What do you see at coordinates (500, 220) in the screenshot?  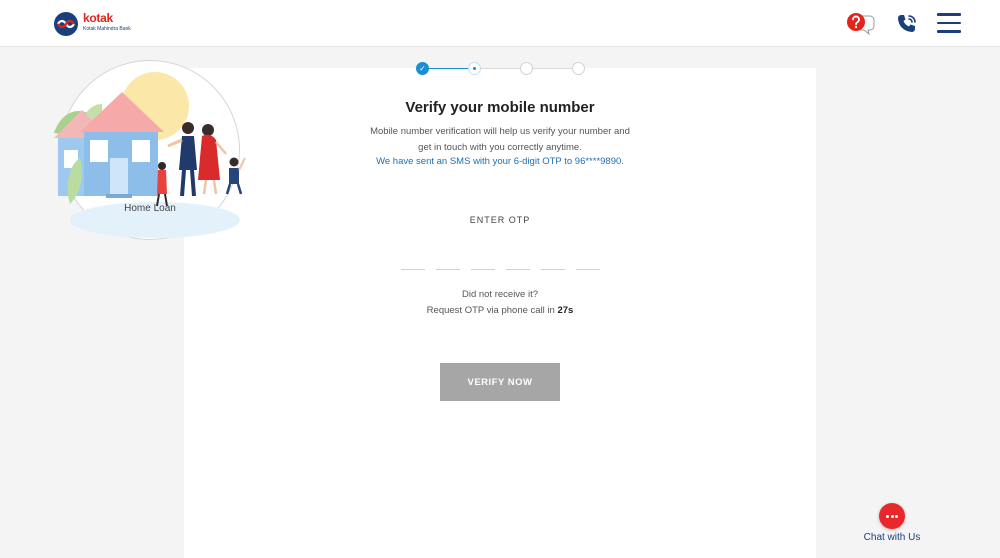 I see `otp-label: ENTER OTP` at bounding box center [500, 220].